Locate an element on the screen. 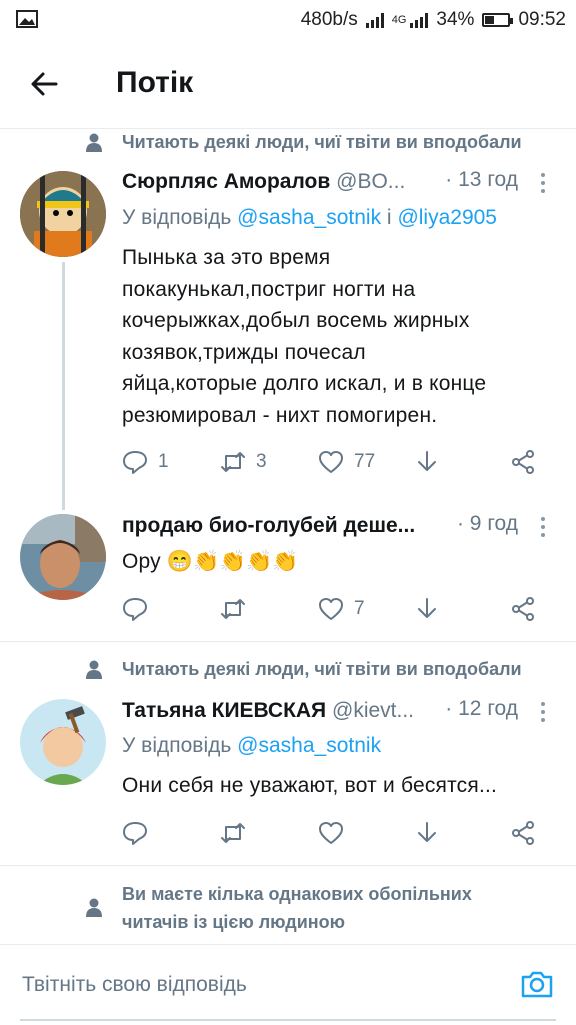 This screenshot has width=576, height=1025. status-bar: 480b/s 4G 34% 09:52 is located at coordinates (288, 20).